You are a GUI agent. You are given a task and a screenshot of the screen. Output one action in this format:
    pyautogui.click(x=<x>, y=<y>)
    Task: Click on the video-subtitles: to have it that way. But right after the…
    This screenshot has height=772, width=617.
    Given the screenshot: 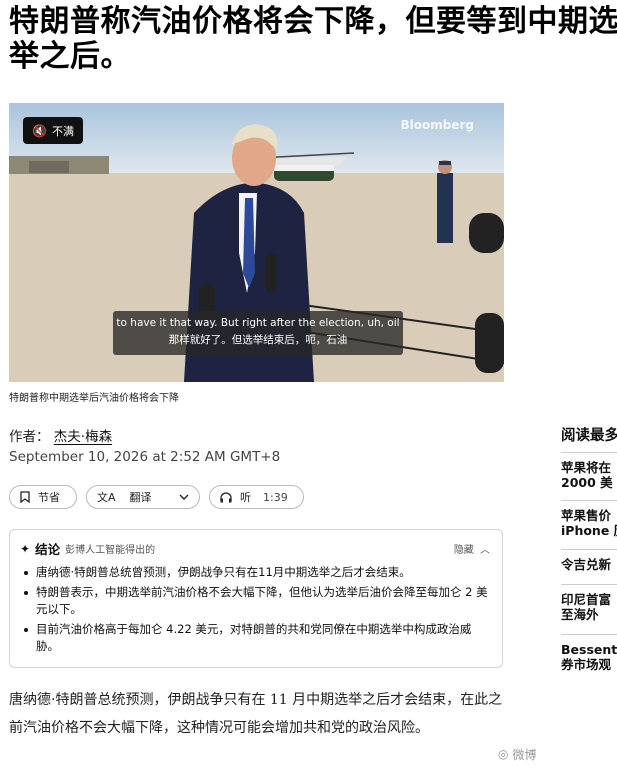 What is the action you would take?
    pyautogui.click(x=258, y=333)
    